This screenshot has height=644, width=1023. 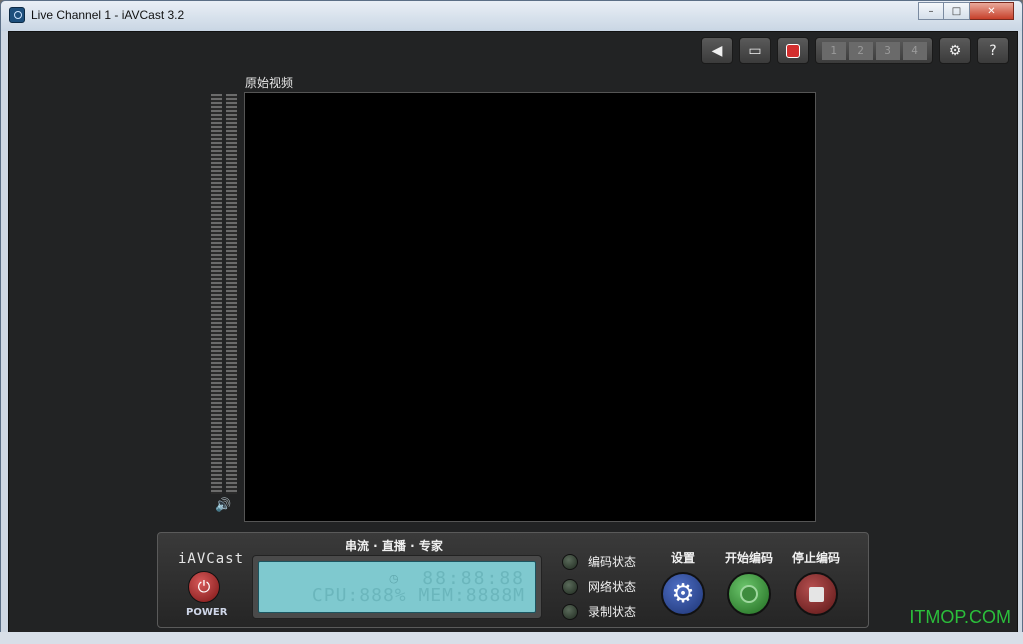 I want to click on status-label: 编码状态, so click(x=612, y=562).